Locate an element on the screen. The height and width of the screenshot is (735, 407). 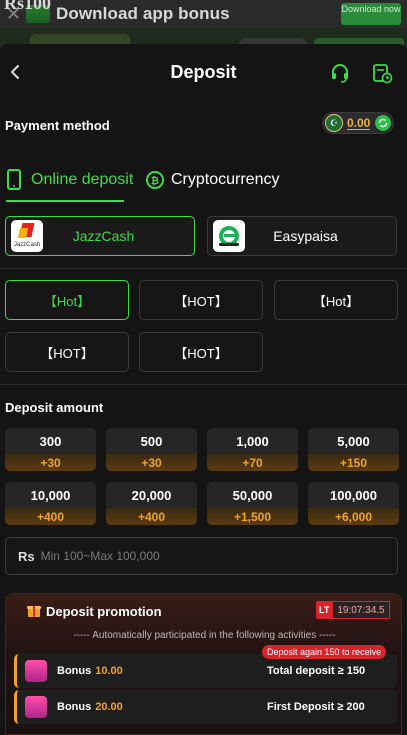
method-jazzcash-label: JazzCash is located at coordinates (103, 236).